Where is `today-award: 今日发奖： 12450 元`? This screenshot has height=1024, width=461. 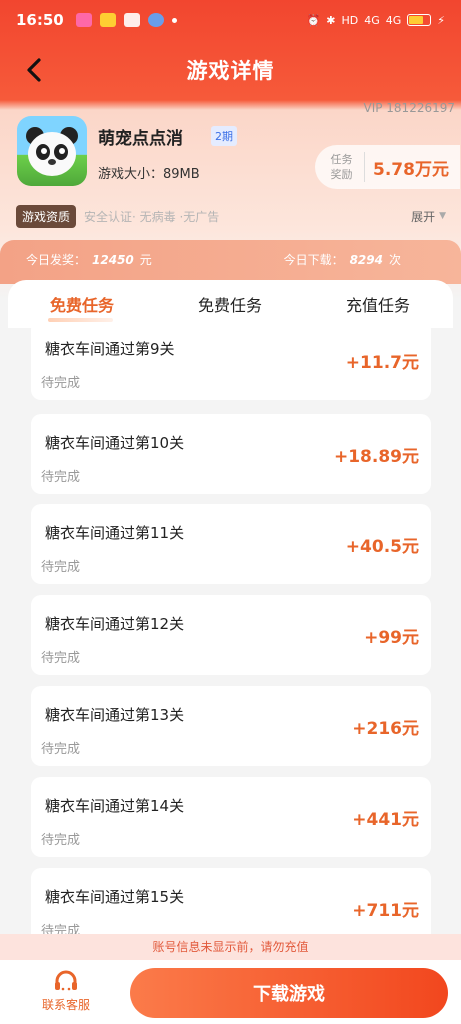
today-award: 今日发奖： 12450 元 is located at coordinates (89, 260).